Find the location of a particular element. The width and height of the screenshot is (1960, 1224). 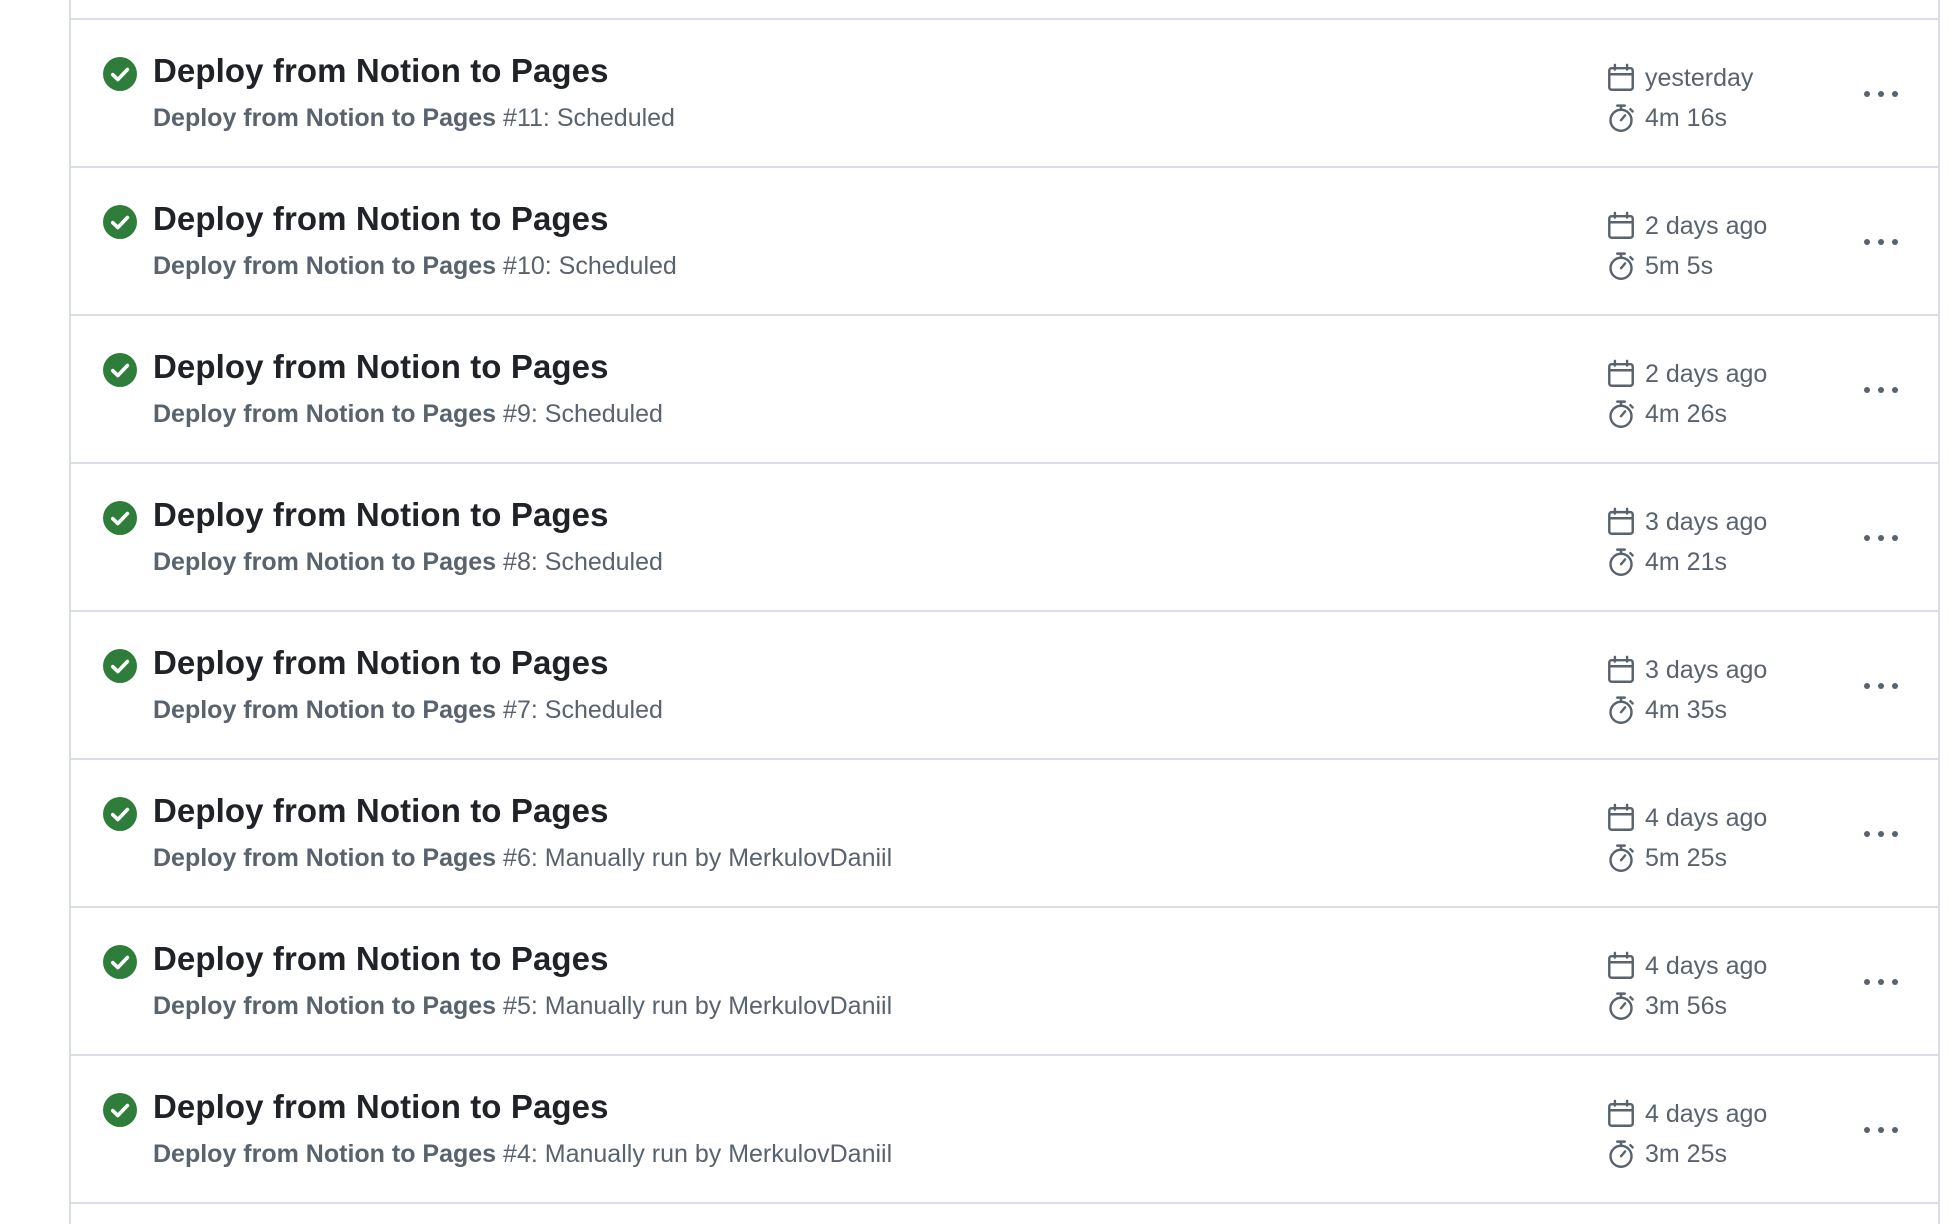

run-duration-line: 4m 26s is located at coordinates (1686, 414).